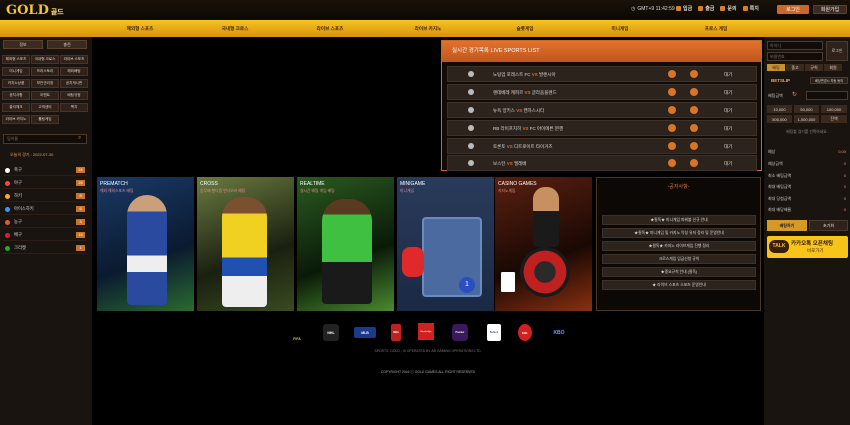 The width and height of the screenshot is (850, 425). Describe the element at coordinates (16, 59) in the screenshot. I see `left-link-1: 해외형 스포츠` at that location.